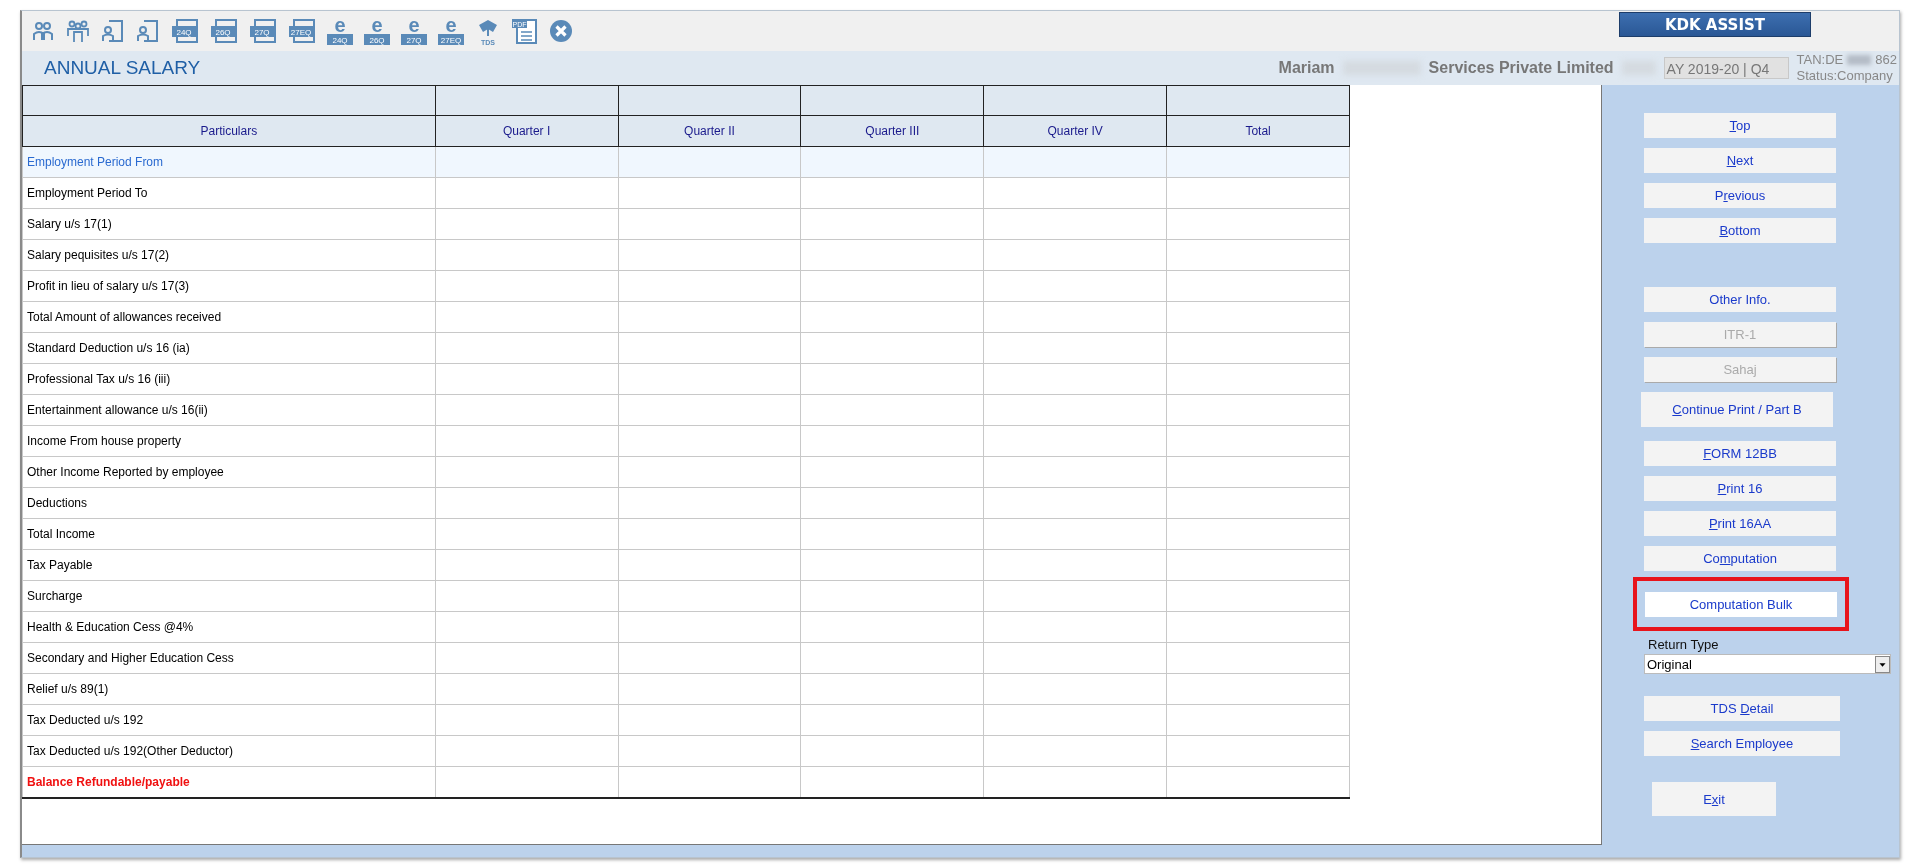 The height and width of the screenshot is (865, 1930). What do you see at coordinates (1714, 799) in the screenshot?
I see `action-button: Exit` at bounding box center [1714, 799].